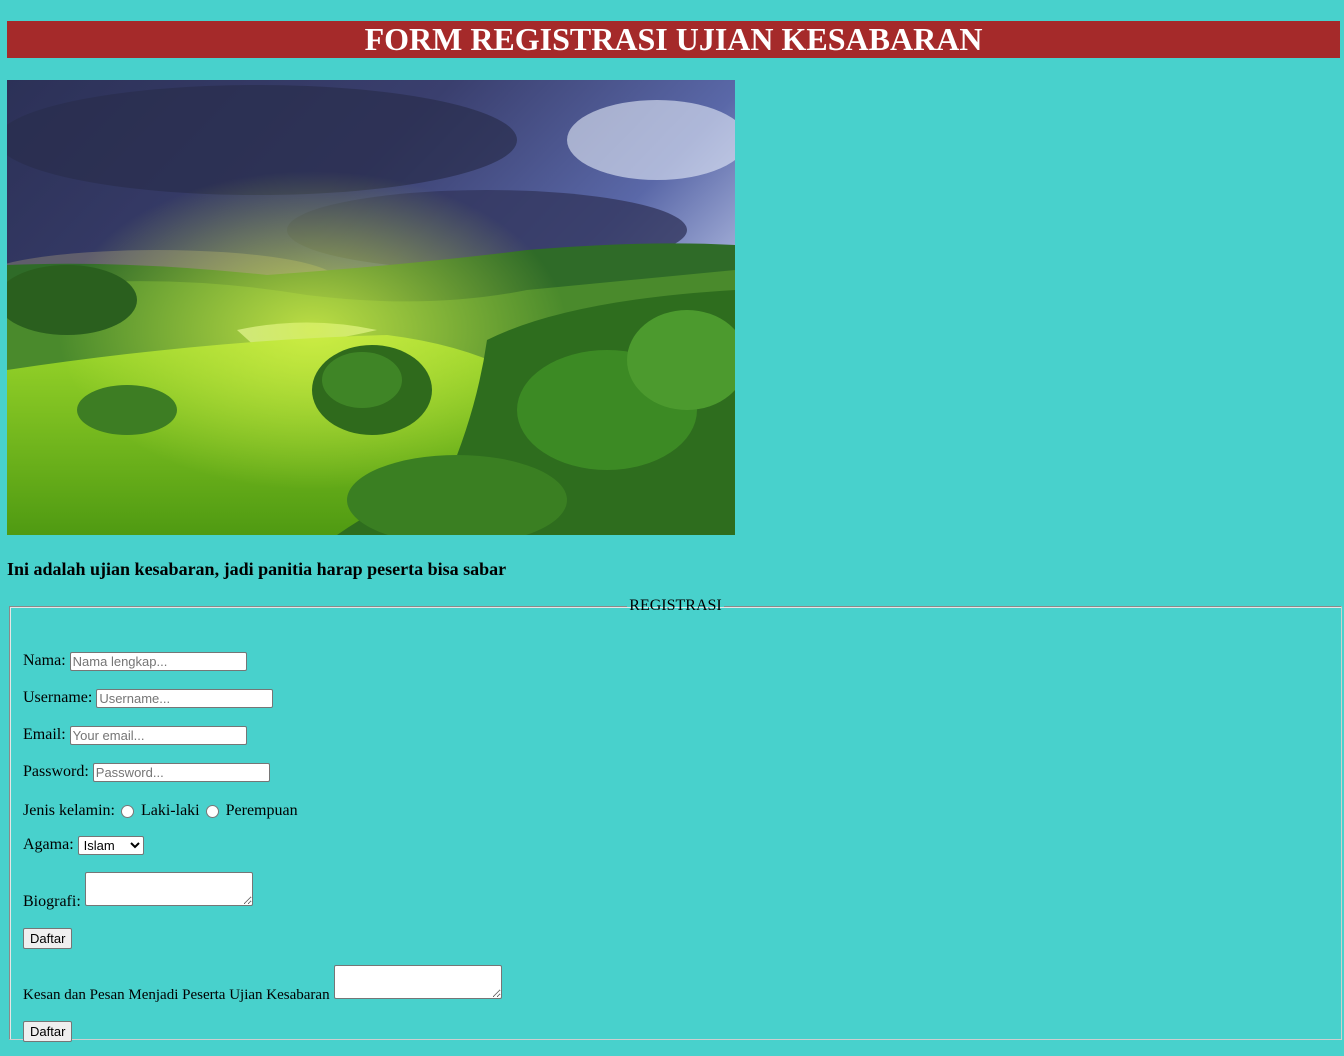 The height and width of the screenshot is (1056, 1344). What do you see at coordinates (158, 735) in the screenshot?
I see `email-input` at bounding box center [158, 735].